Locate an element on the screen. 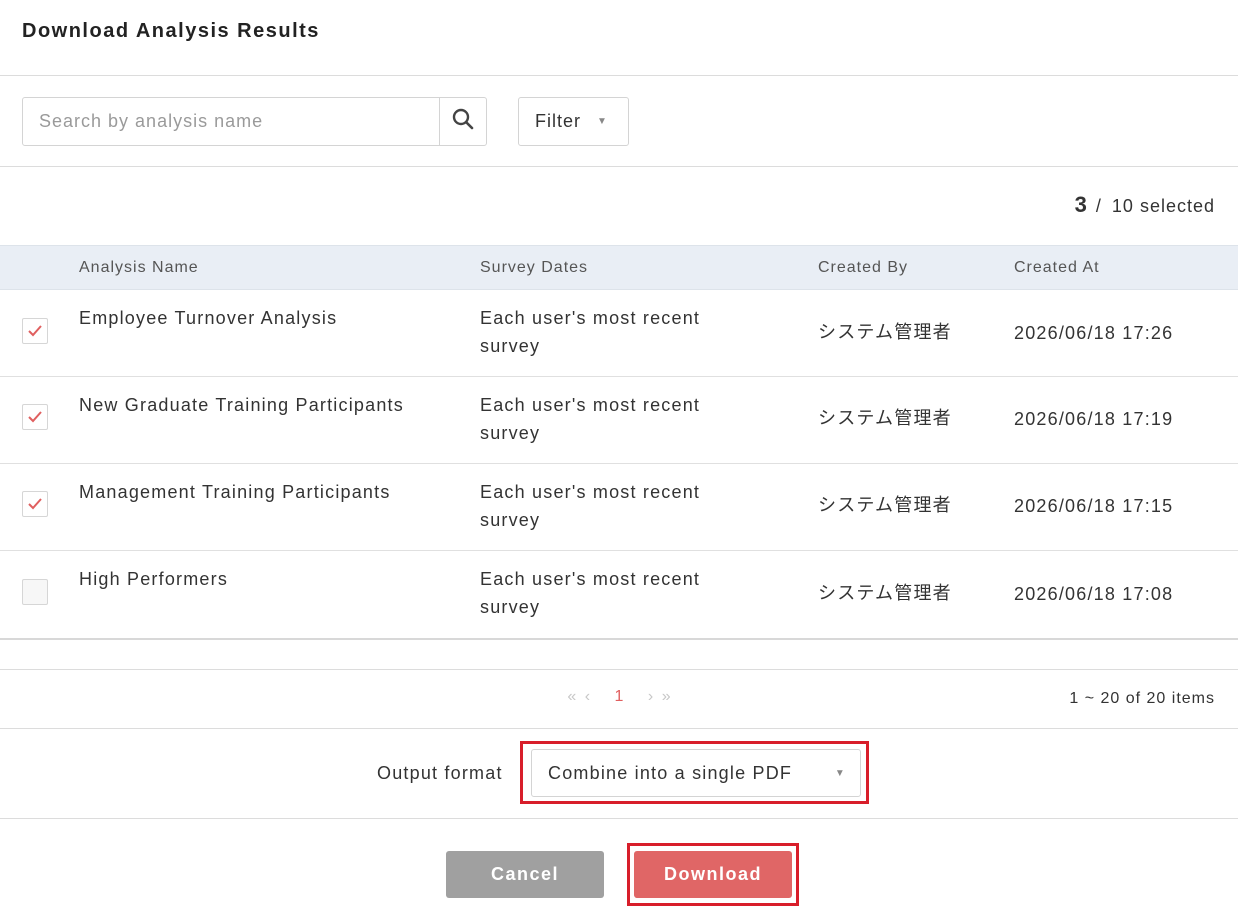 Image resolution: width=1238 pixels, height=916 pixels. search-box is located at coordinates (254, 121).